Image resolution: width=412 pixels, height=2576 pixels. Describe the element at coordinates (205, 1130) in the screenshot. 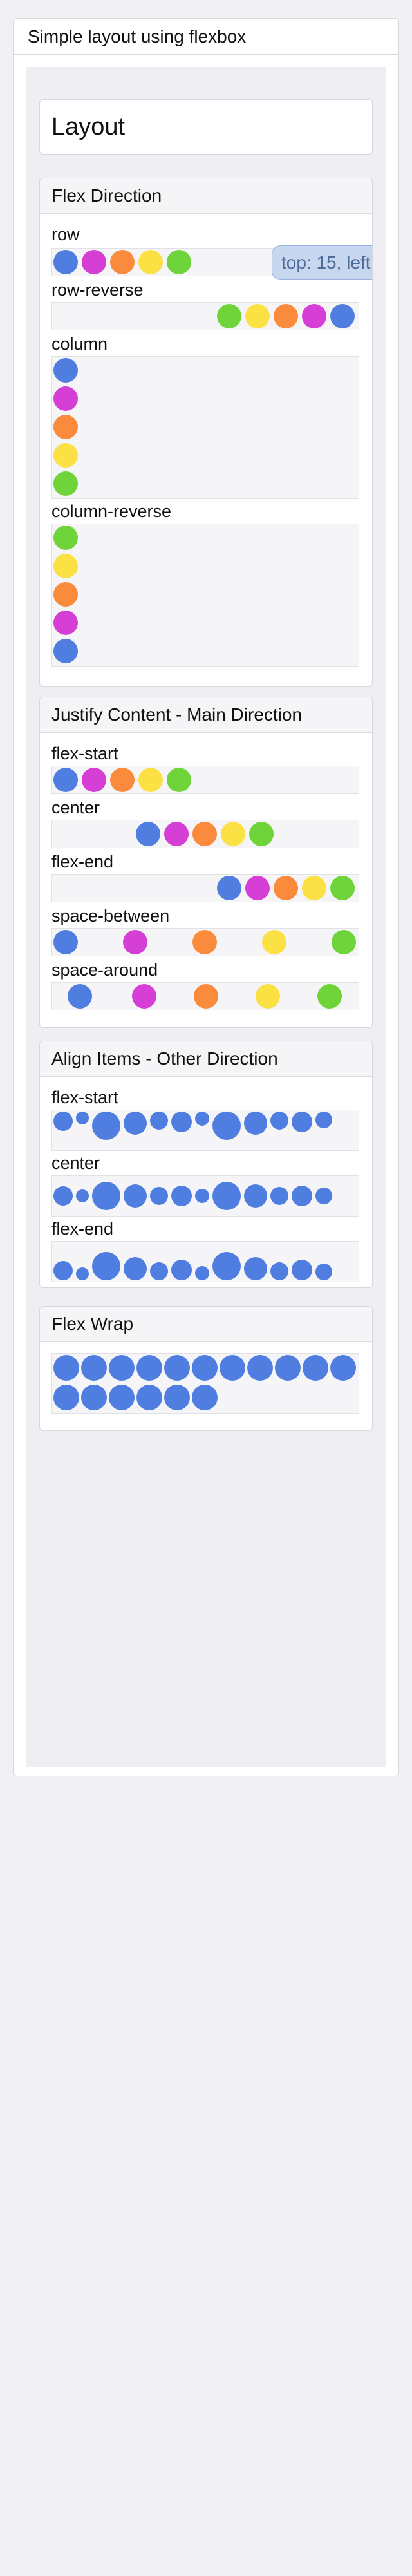

I see `align-flex-start-track` at that location.